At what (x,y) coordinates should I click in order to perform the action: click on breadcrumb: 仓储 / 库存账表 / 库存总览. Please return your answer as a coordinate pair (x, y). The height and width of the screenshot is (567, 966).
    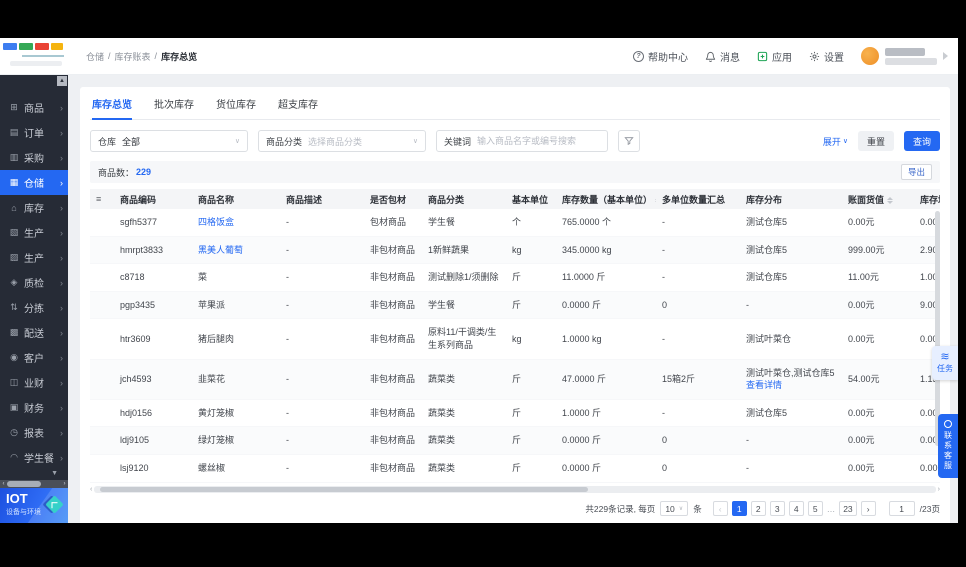
    Looking at the image, I should click on (141, 56).